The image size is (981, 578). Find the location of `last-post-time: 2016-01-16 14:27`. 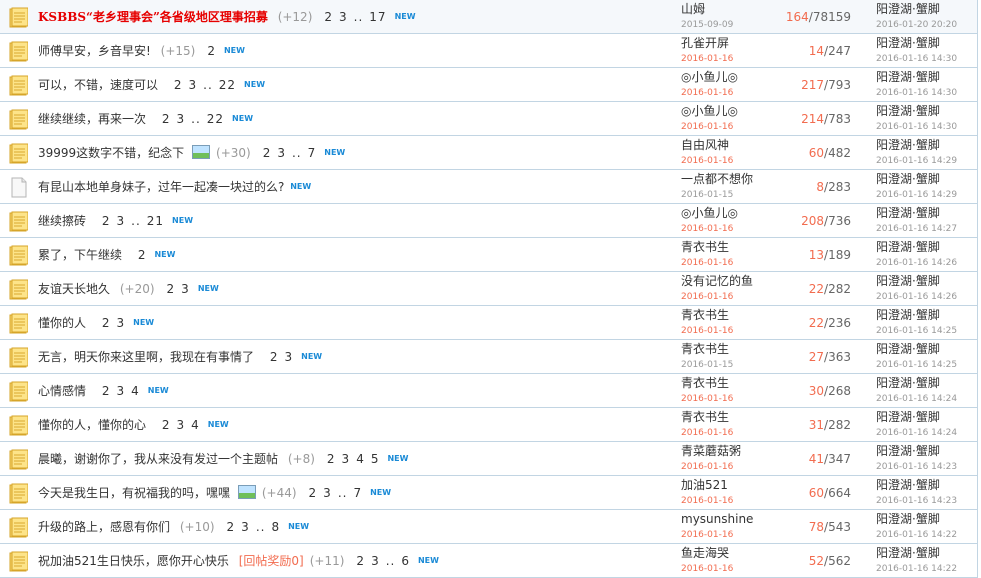

last-post-time: 2016-01-16 14:27 is located at coordinates (926, 229).